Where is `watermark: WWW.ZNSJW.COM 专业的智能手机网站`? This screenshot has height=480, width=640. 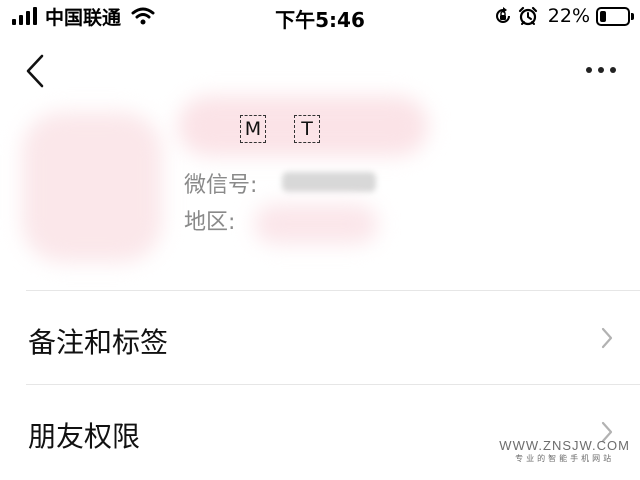 watermark: WWW.ZNSJW.COM 专业的智能手机网站 is located at coordinates (564, 451).